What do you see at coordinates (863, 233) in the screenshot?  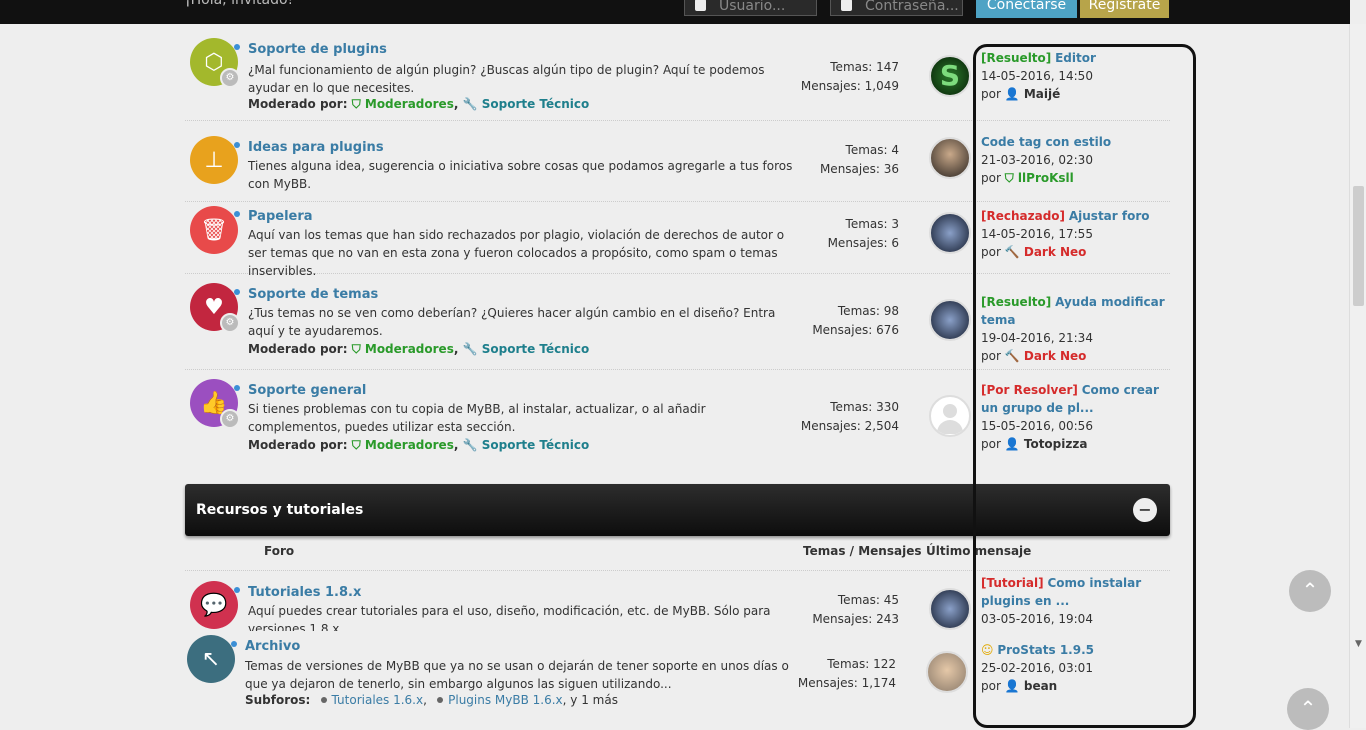 I see `forum-stats: Temas: 3 Mensajes: 6` at bounding box center [863, 233].